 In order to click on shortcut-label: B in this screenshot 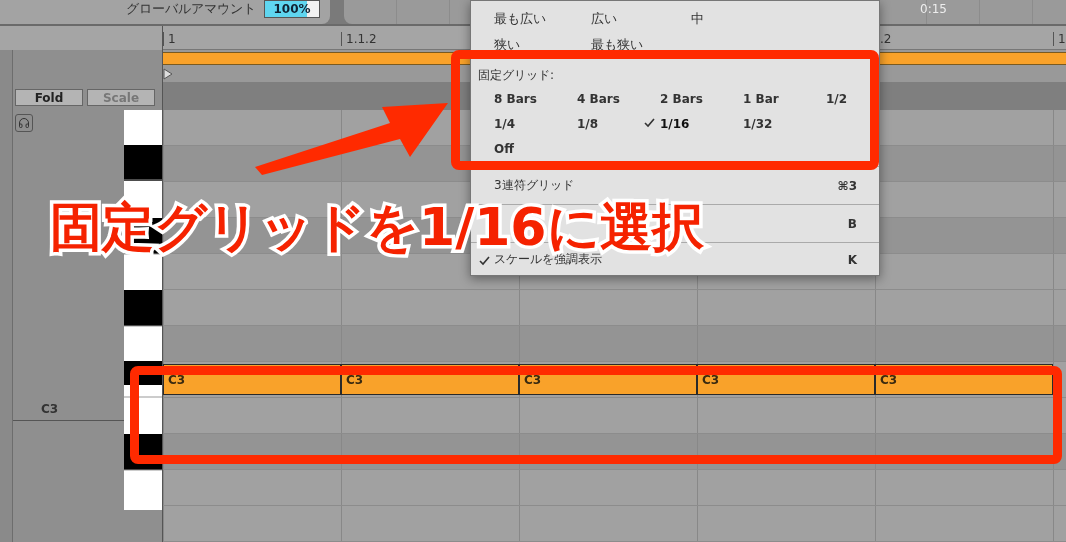, I will do `click(852, 223)`.